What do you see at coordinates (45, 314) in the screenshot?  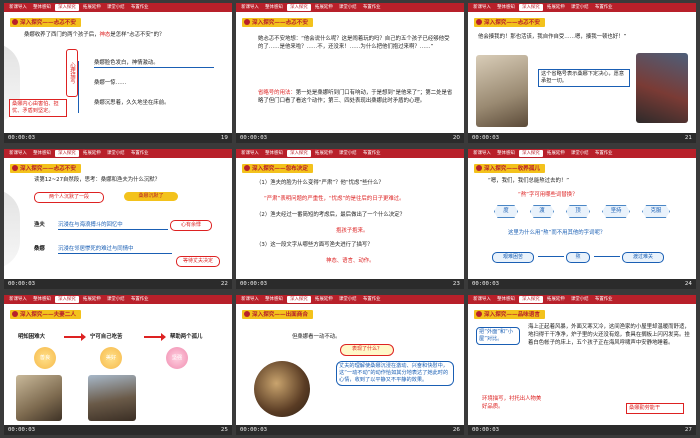 I see `section-heading: 深入探究——夫妻二人` at bounding box center [45, 314].